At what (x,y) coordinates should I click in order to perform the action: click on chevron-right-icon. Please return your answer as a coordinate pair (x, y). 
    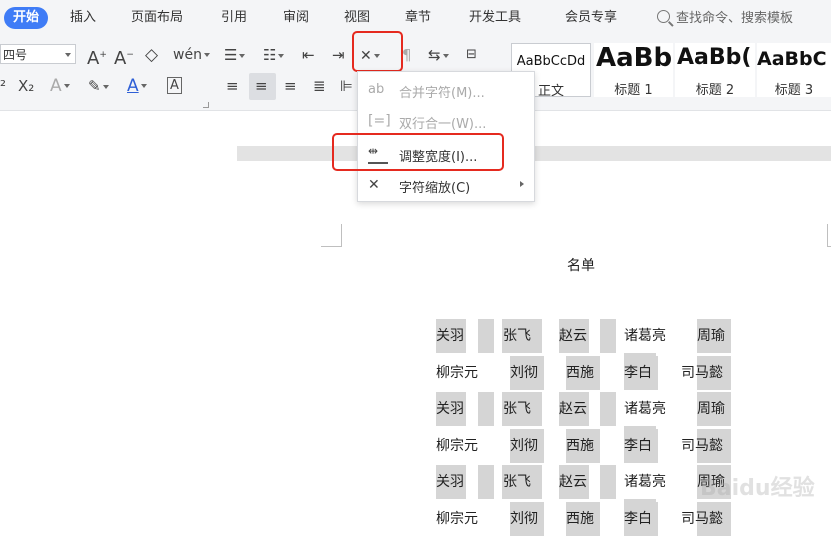
    Looking at the image, I should click on (522, 184).